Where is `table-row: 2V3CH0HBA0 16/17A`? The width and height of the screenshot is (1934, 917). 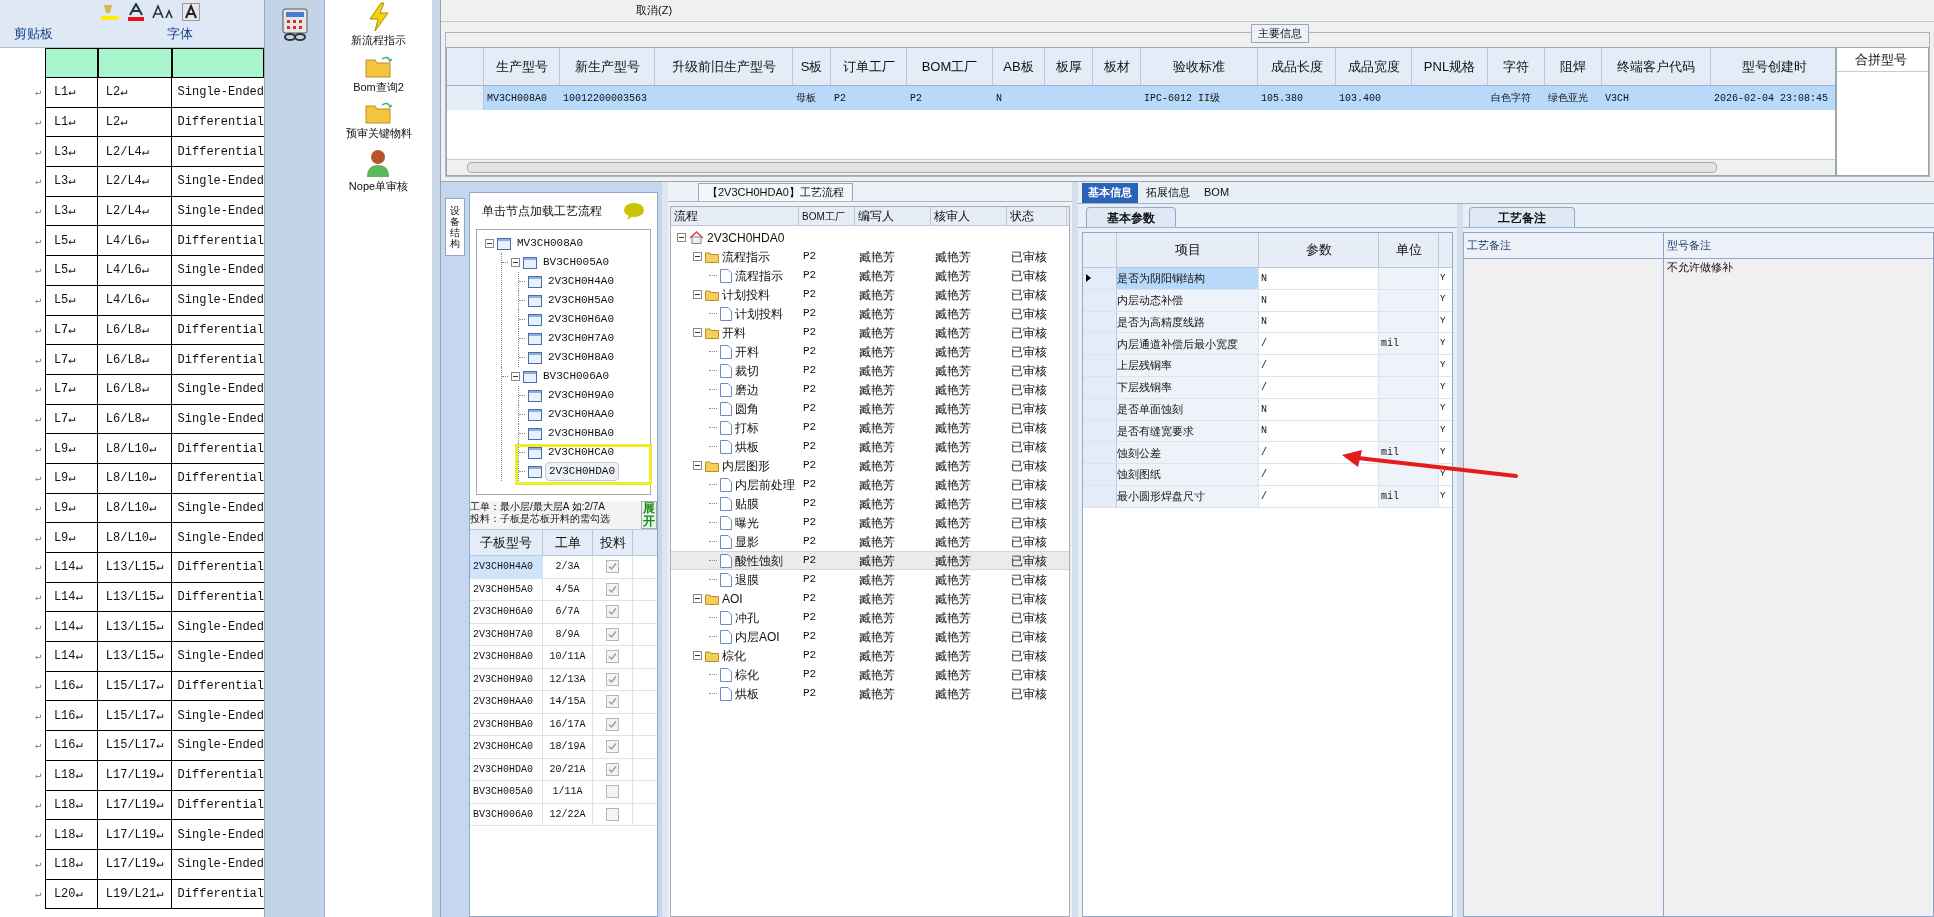 table-row: 2V3CH0HBA0 16/17A is located at coordinates (563, 724).